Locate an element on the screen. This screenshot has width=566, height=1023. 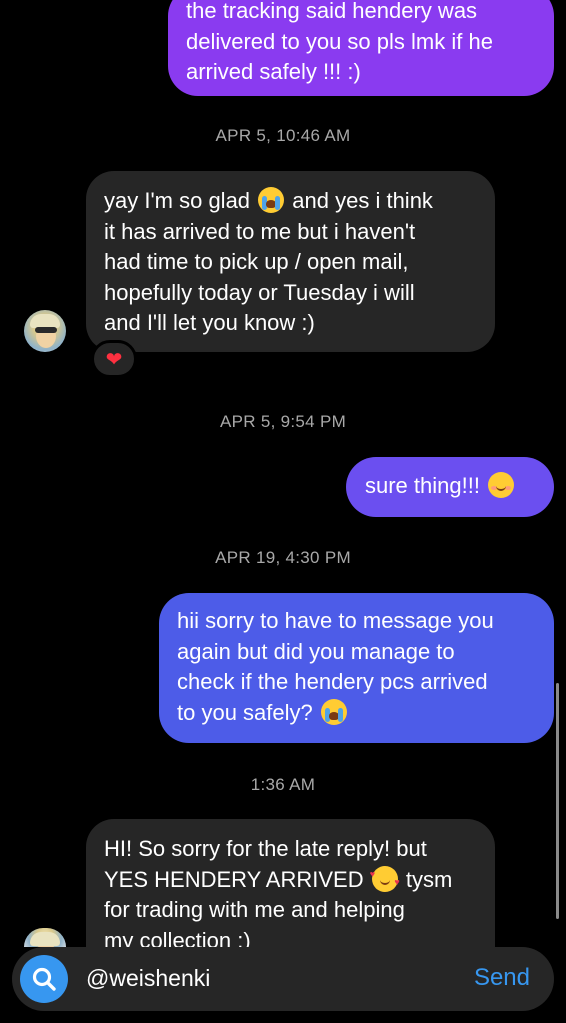
smiling-face-icon is located at coordinates (501, 485).